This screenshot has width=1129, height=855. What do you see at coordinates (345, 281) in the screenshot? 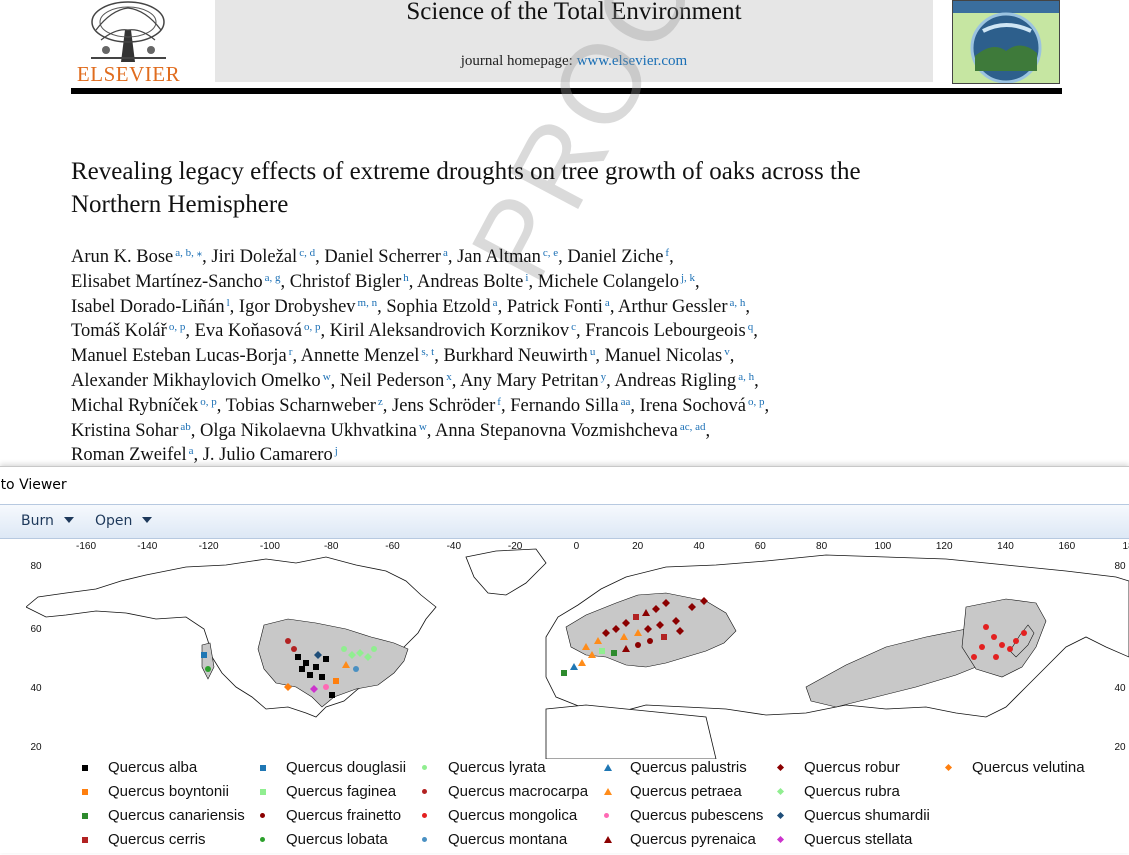
I see `author-name: Christof Bigler` at bounding box center [345, 281].